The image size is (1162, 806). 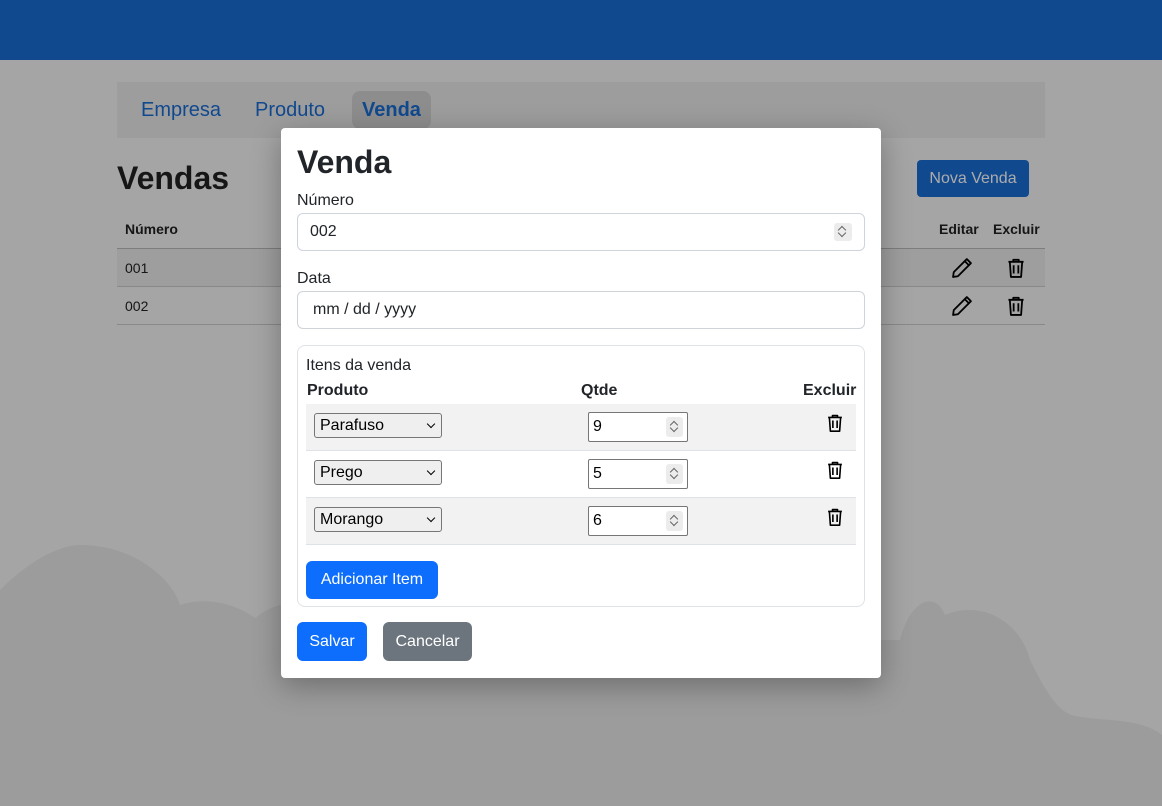 I want to click on numero-label: Número, so click(x=325, y=200).